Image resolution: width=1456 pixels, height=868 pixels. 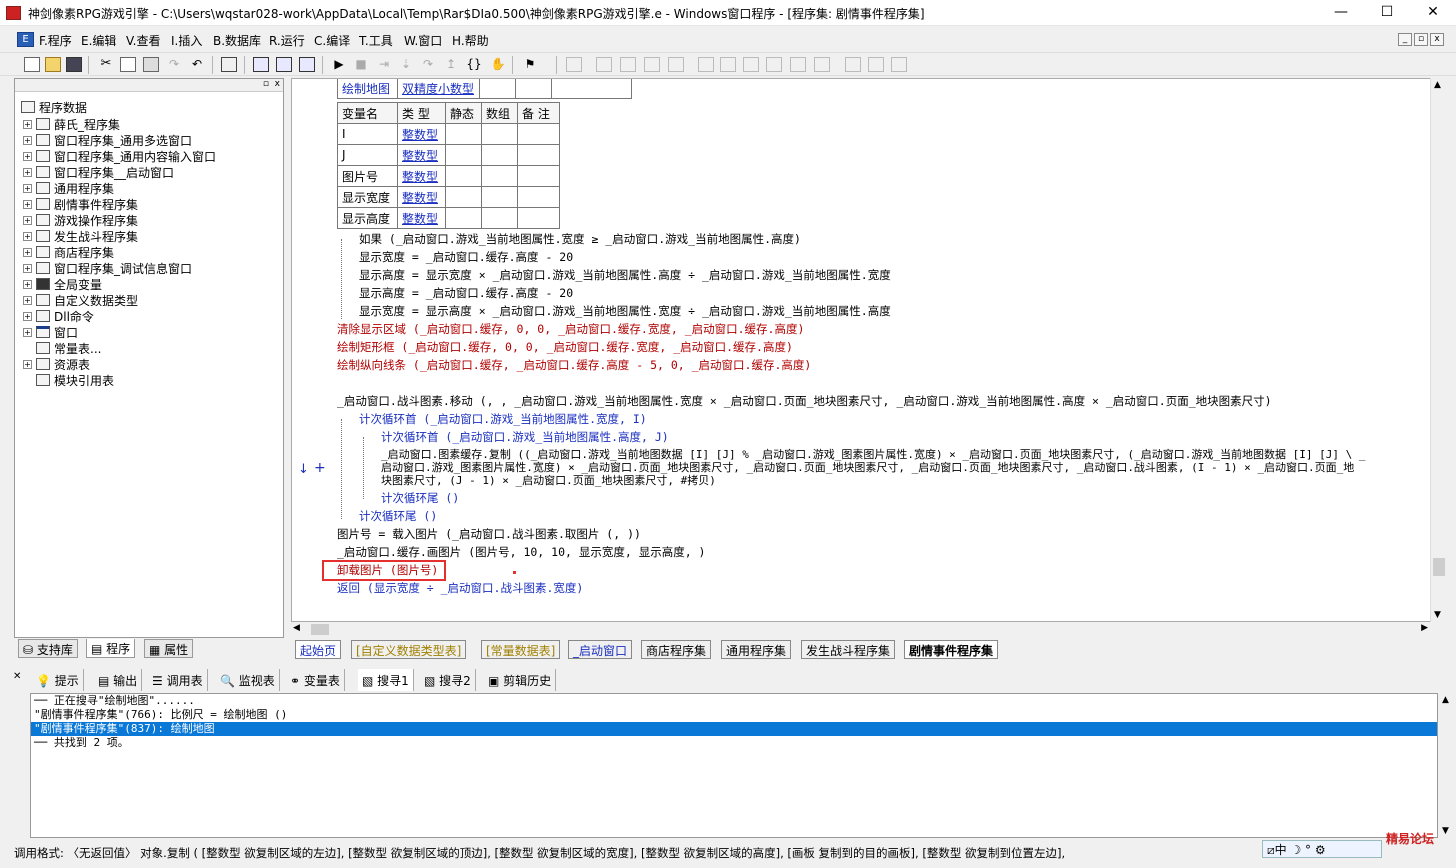 I want to click on var-name: 显示宽度, so click(x=367, y=197).